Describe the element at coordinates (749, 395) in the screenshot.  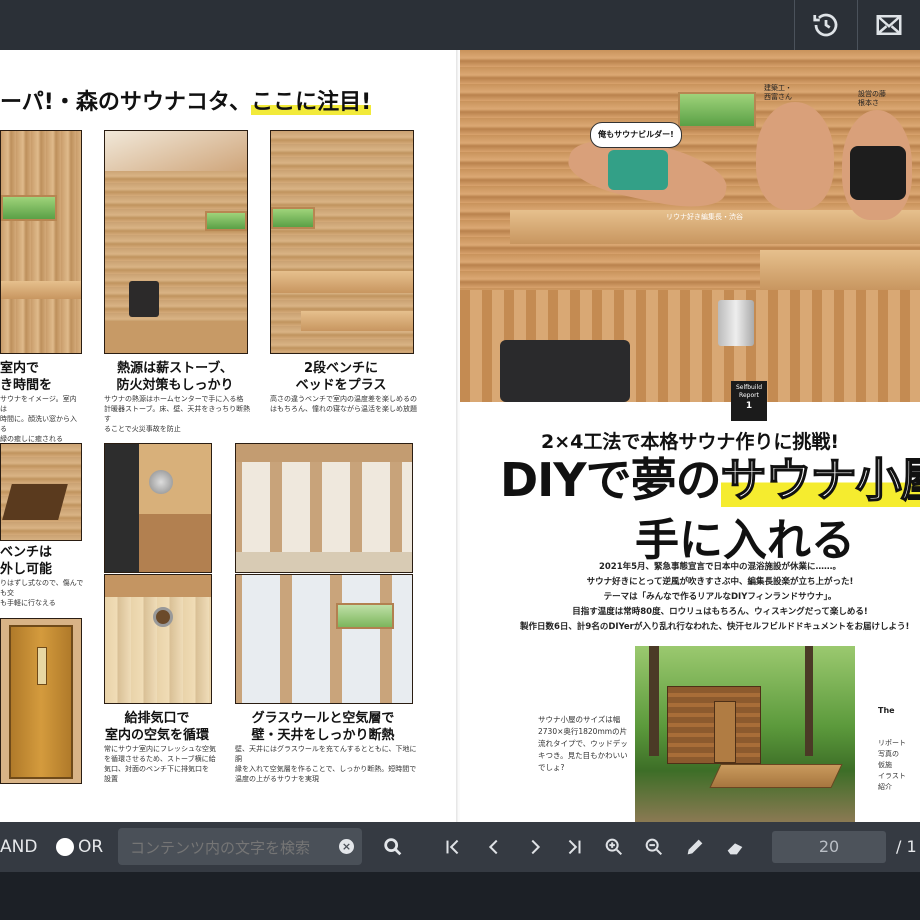
I see `badge-line-2: Report` at that location.